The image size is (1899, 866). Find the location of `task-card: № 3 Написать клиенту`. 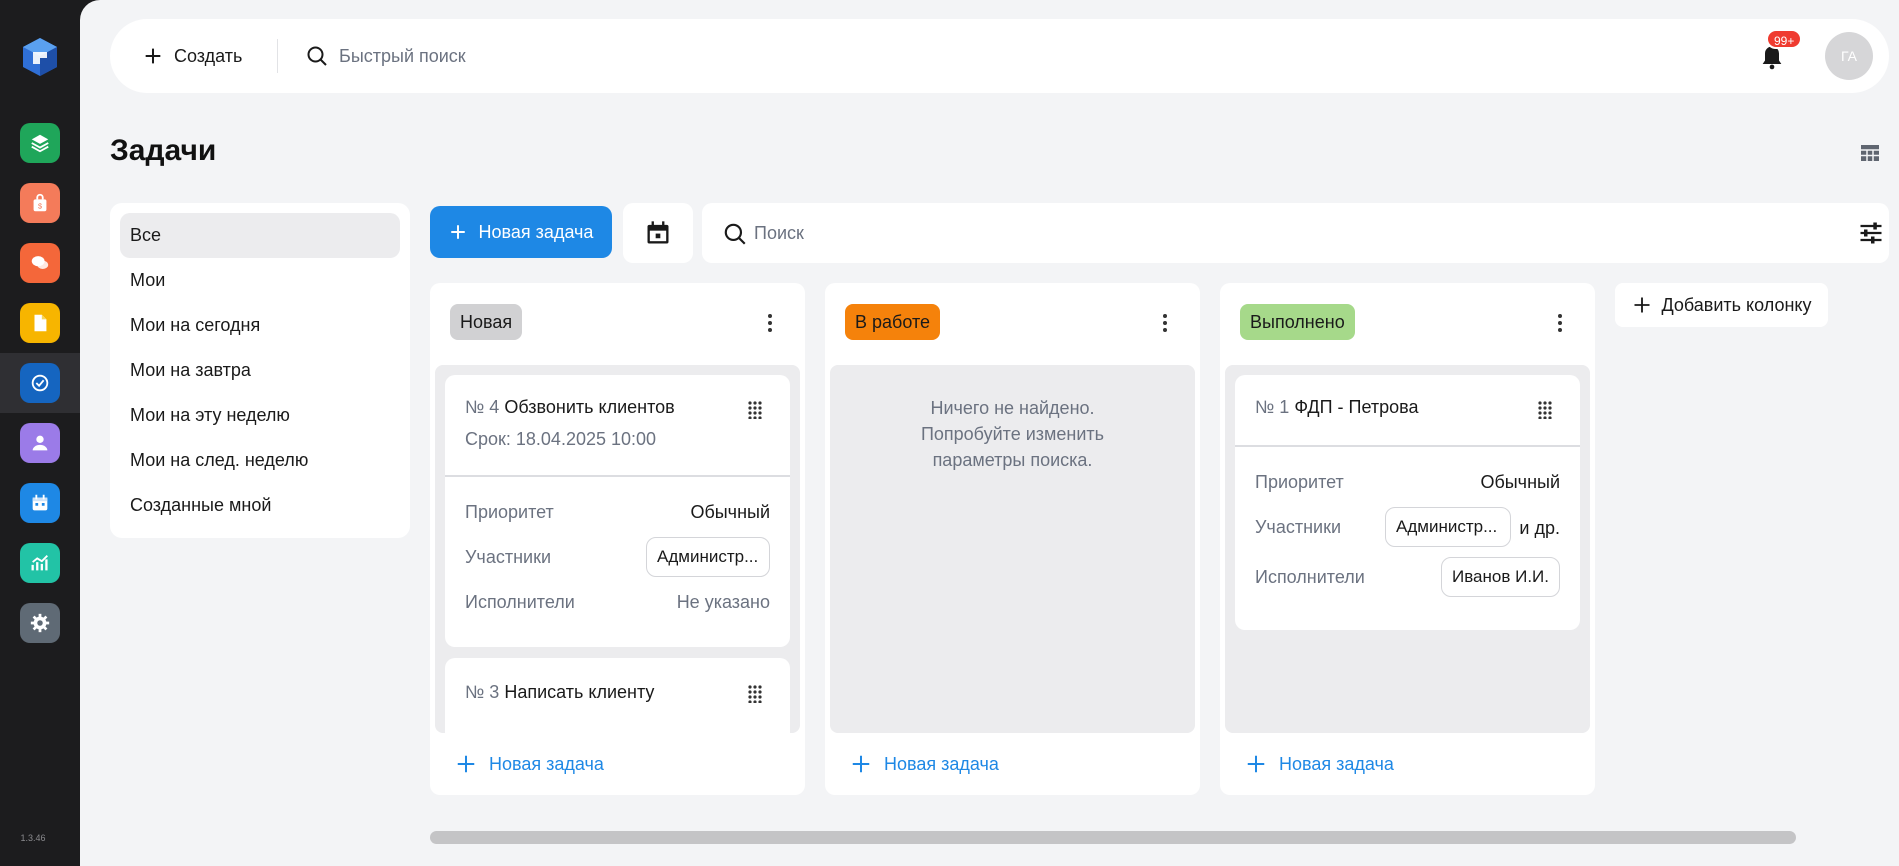

task-card: № 3 Написать клиенту is located at coordinates (617, 695).